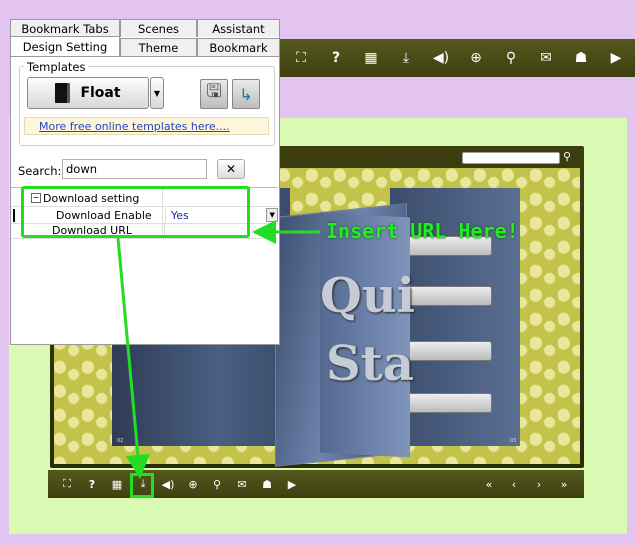 The width and height of the screenshot is (635, 545). Describe the element at coordinates (422, 231) in the screenshot. I see `insert-url-callout: Insert URL Here!` at that location.